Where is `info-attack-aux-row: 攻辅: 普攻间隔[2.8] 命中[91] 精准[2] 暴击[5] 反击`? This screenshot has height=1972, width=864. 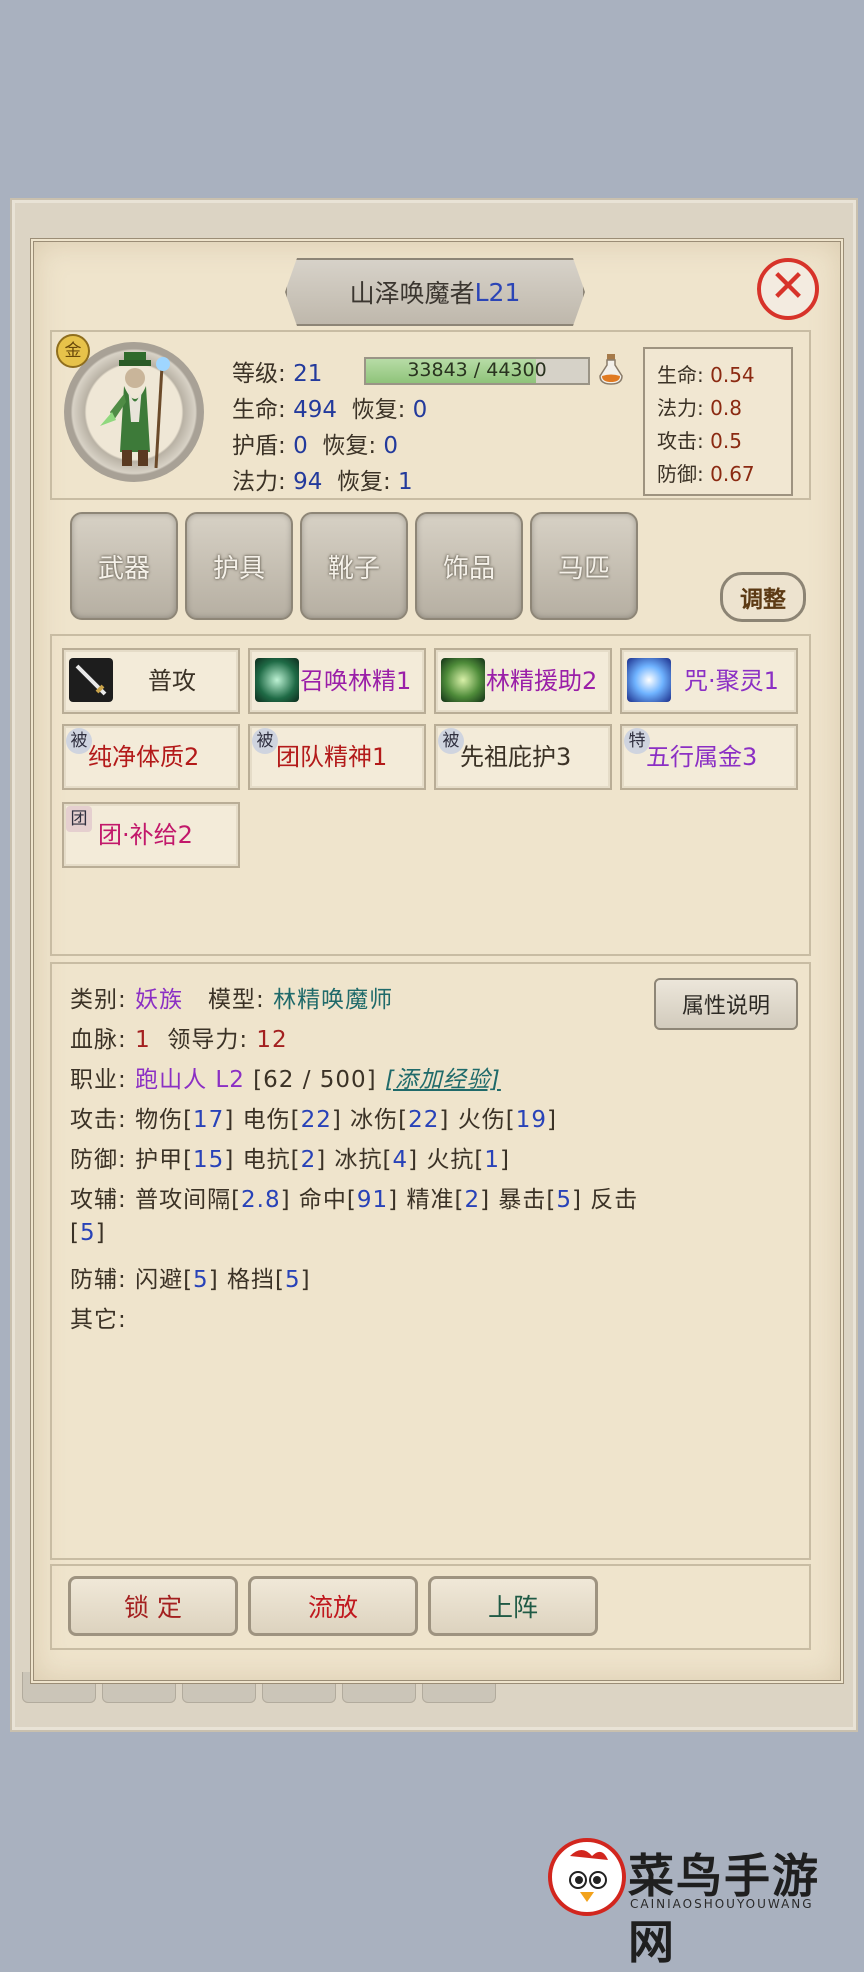
info-attack-aux-row: 攻辅: 普攻间隔[2.8] 命中[91] 精准[2] 暴击[5] 反击 is located at coordinates (354, 1200).